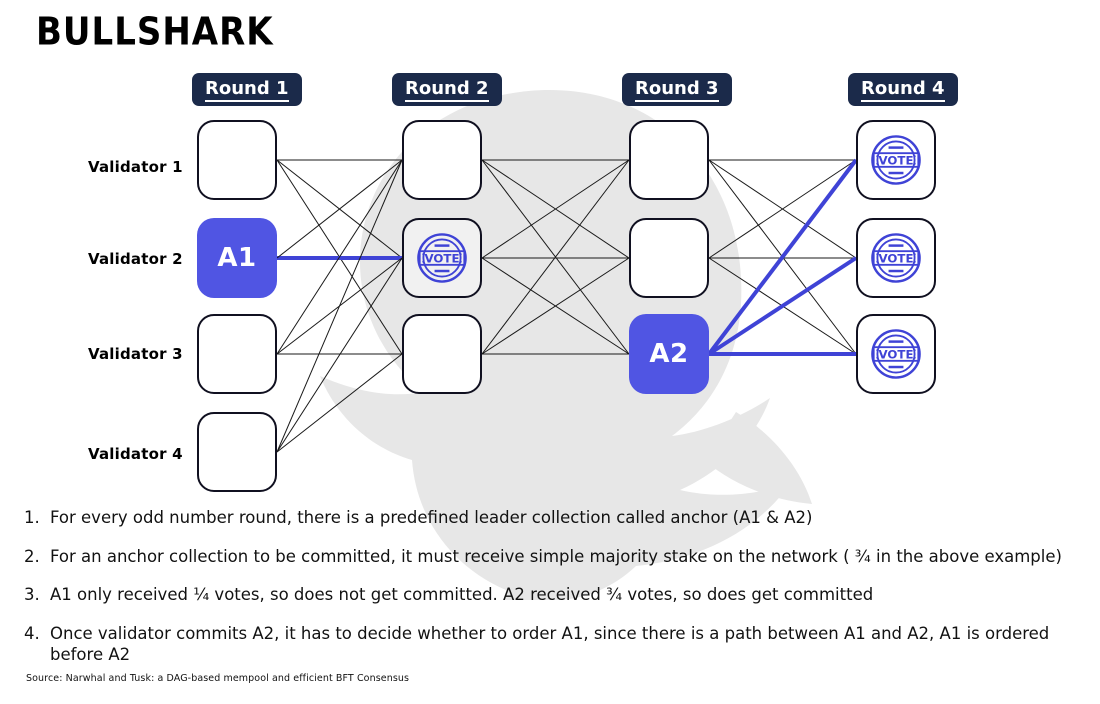  I want to click on round-header-1: Round 1, so click(247, 89).